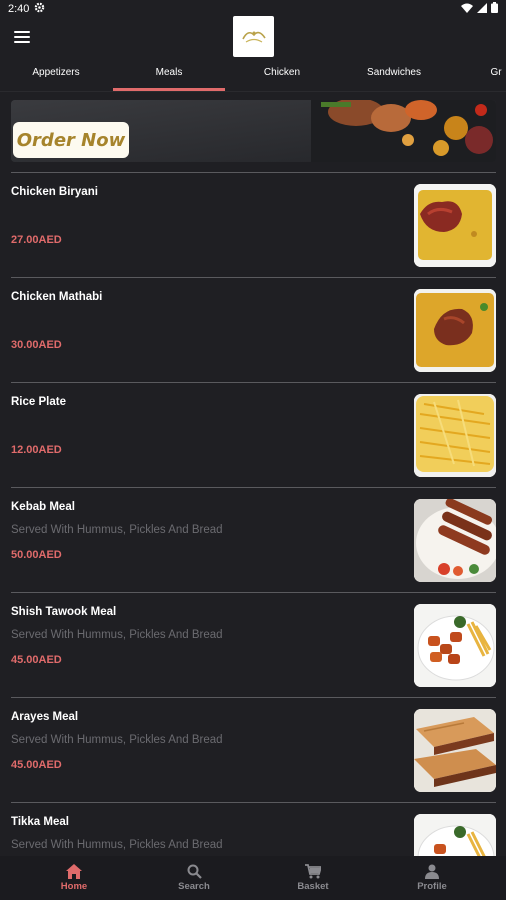  What do you see at coordinates (56, 76) in the screenshot?
I see `tab-appetizers: Appetizers` at bounding box center [56, 76].